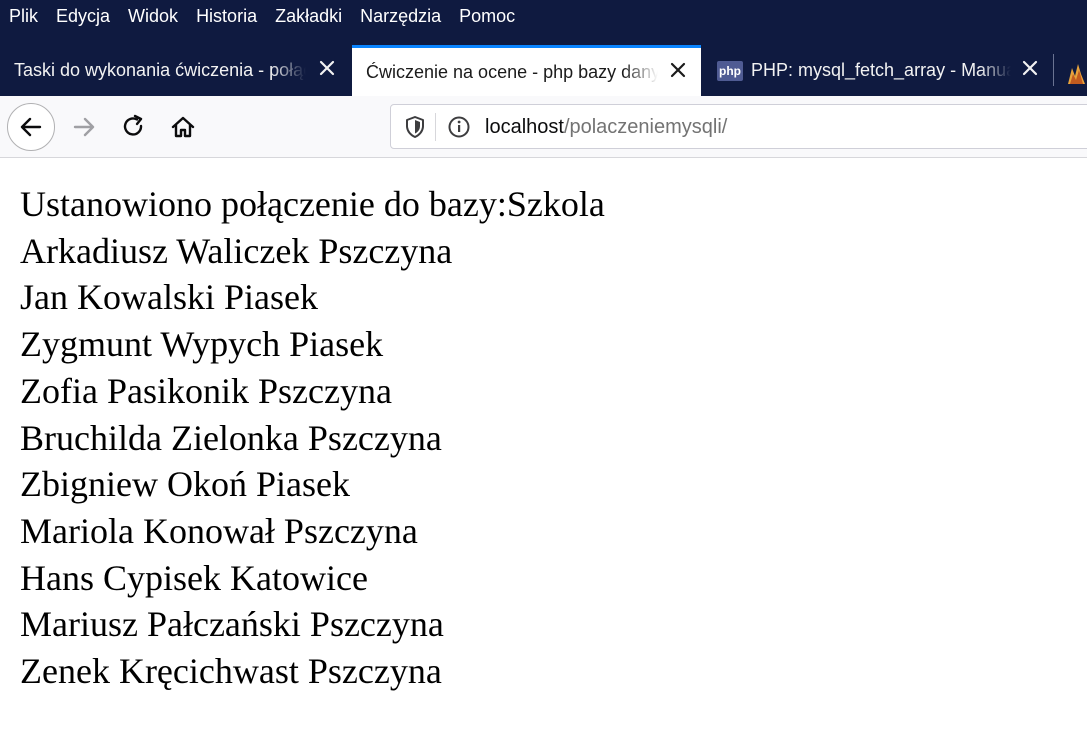 This screenshot has width=1087, height=732. I want to click on reload-button, so click(134, 127).